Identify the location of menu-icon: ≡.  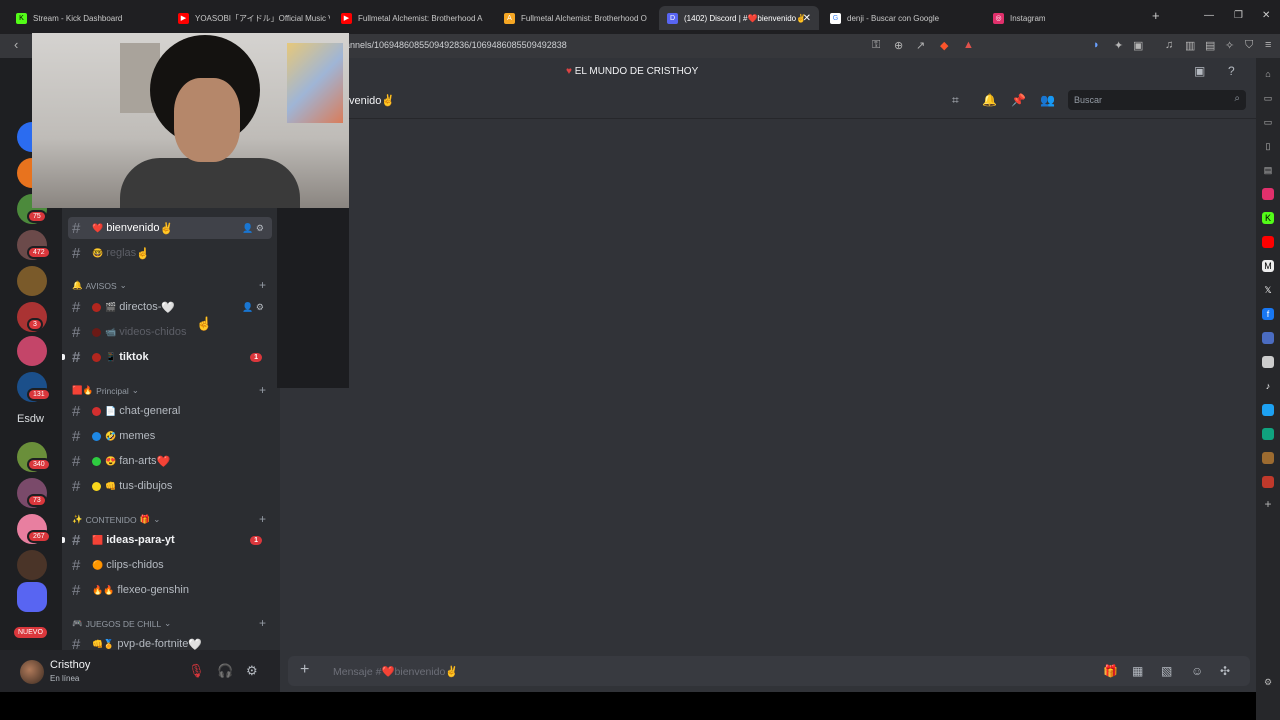
(1268, 45).